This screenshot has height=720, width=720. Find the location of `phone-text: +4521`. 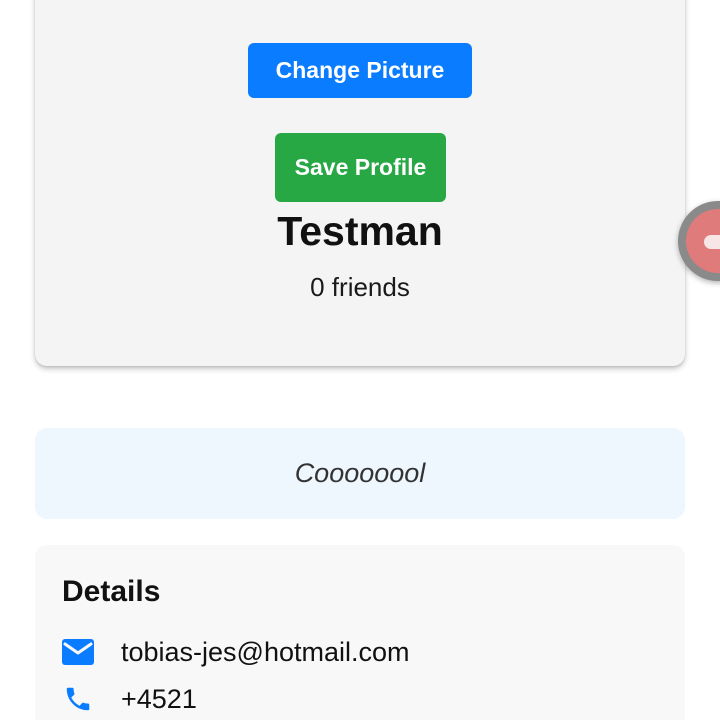

phone-text: +4521 is located at coordinates (159, 698).